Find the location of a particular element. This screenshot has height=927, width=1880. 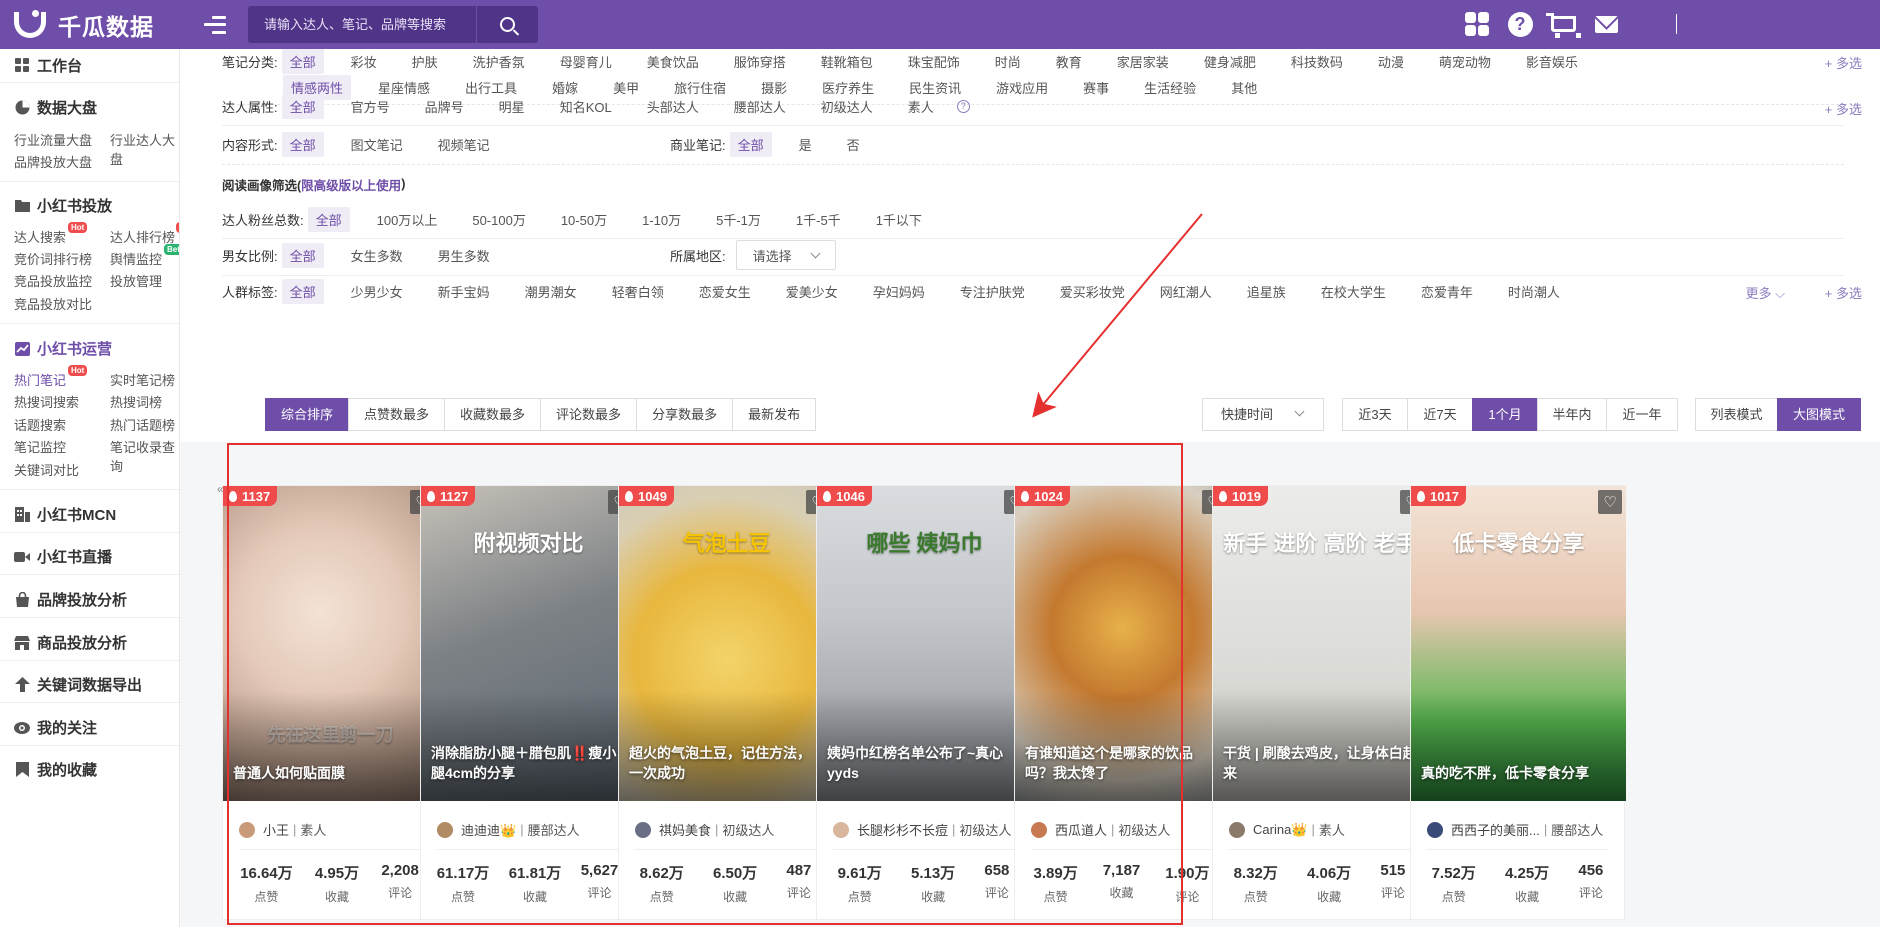

note-title: 干货 | 刷酸去鸡皮，让身体白起来 is located at coordinates (1320, 763).